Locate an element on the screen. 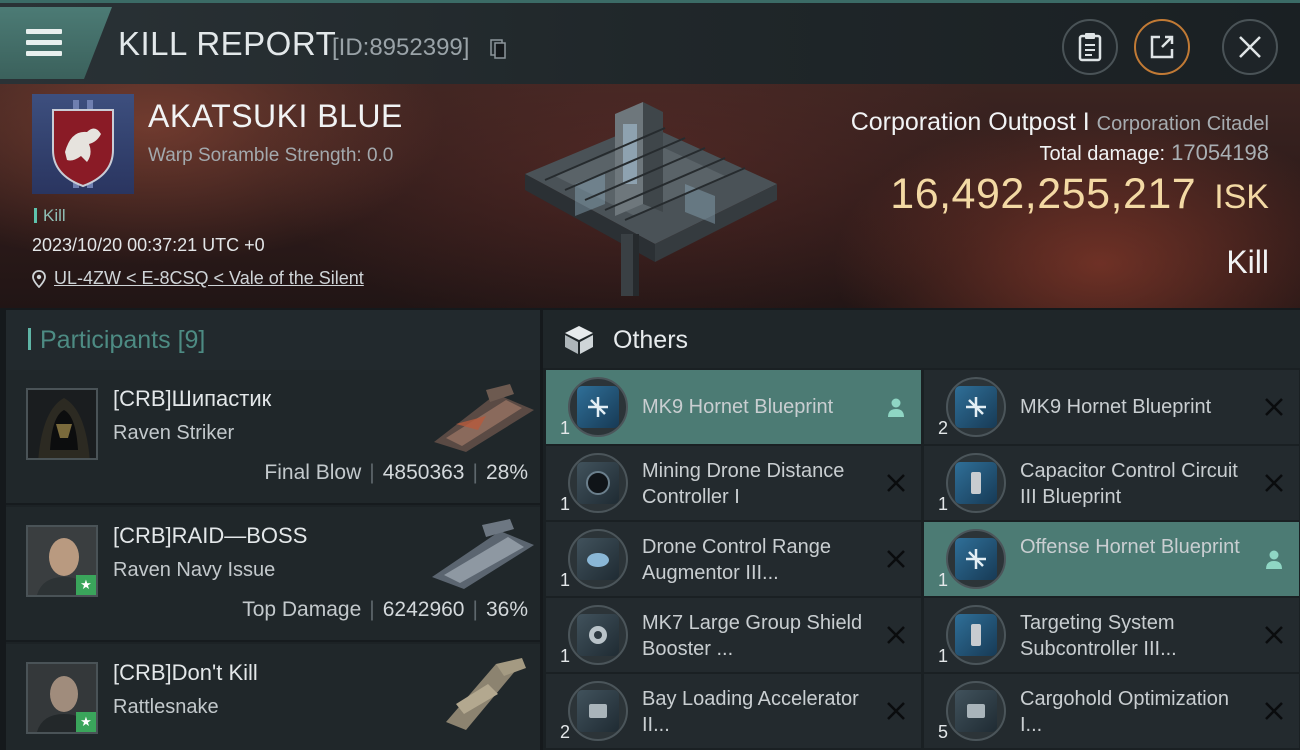  menu-button is located at coordinates (56, 43).